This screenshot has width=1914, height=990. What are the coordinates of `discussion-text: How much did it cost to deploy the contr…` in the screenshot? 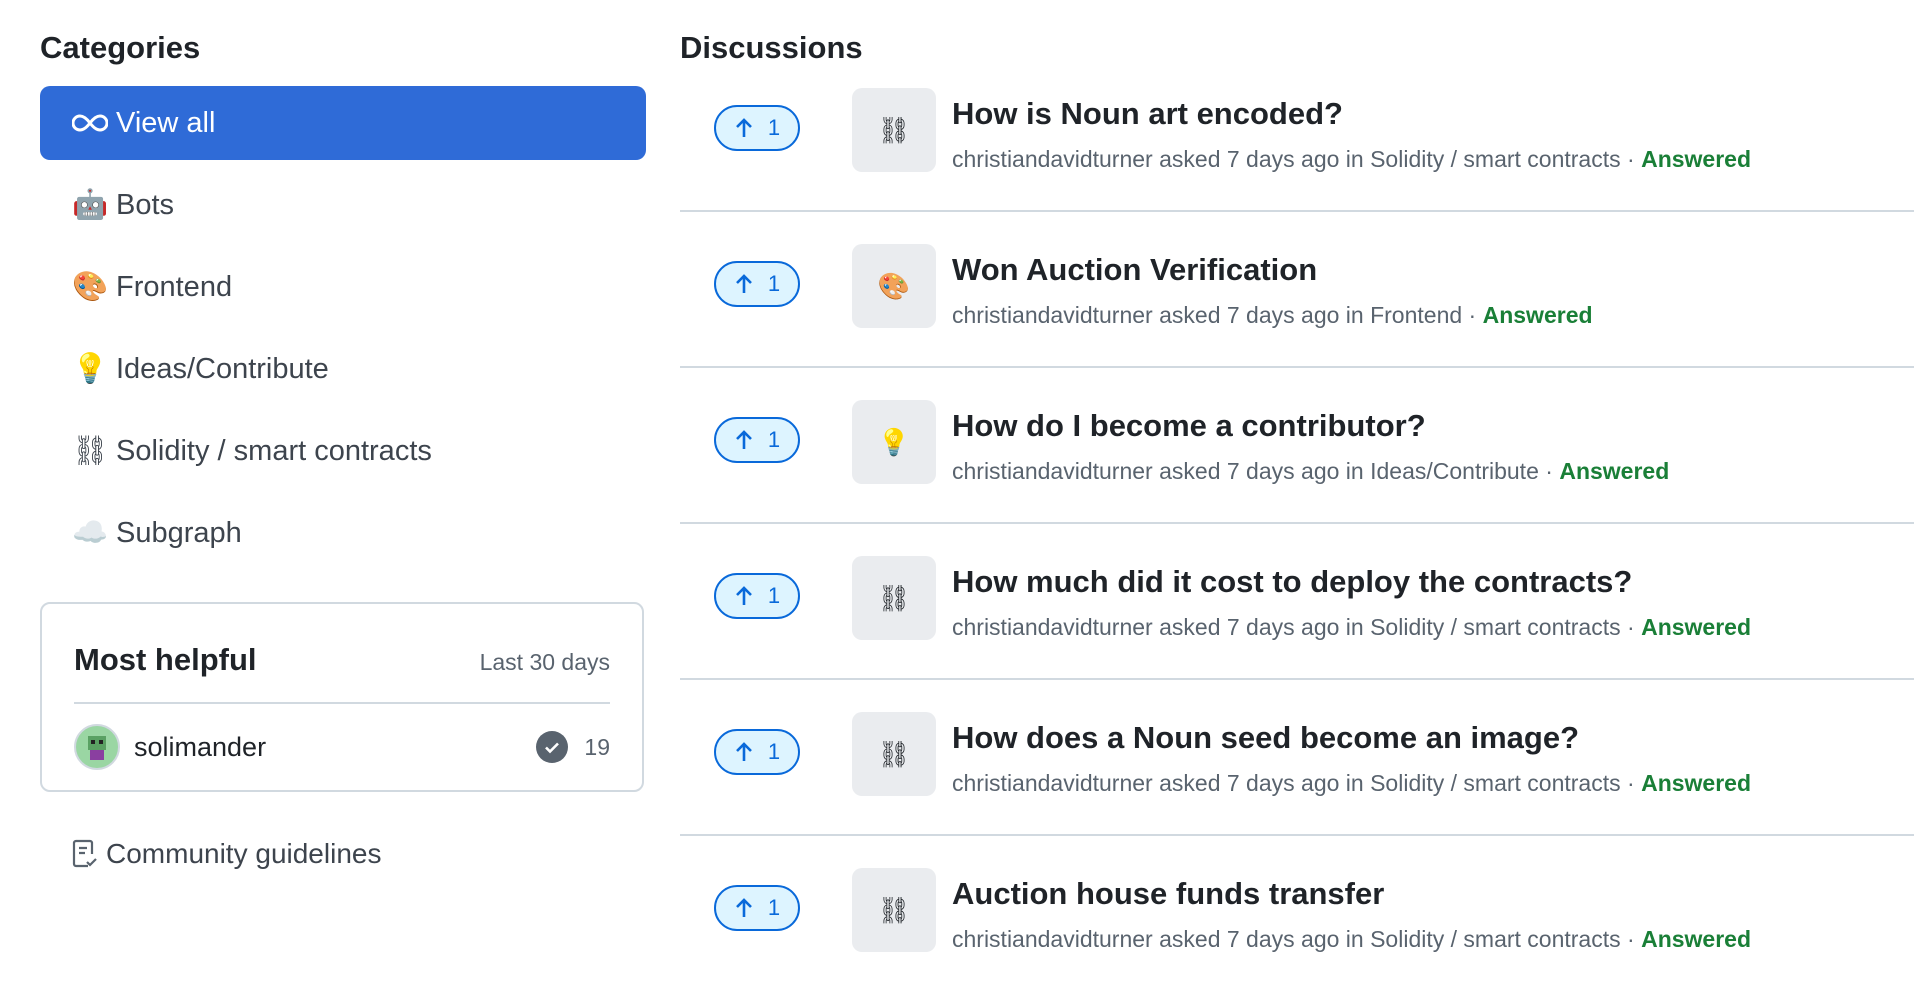 It's located at (1351, 602).